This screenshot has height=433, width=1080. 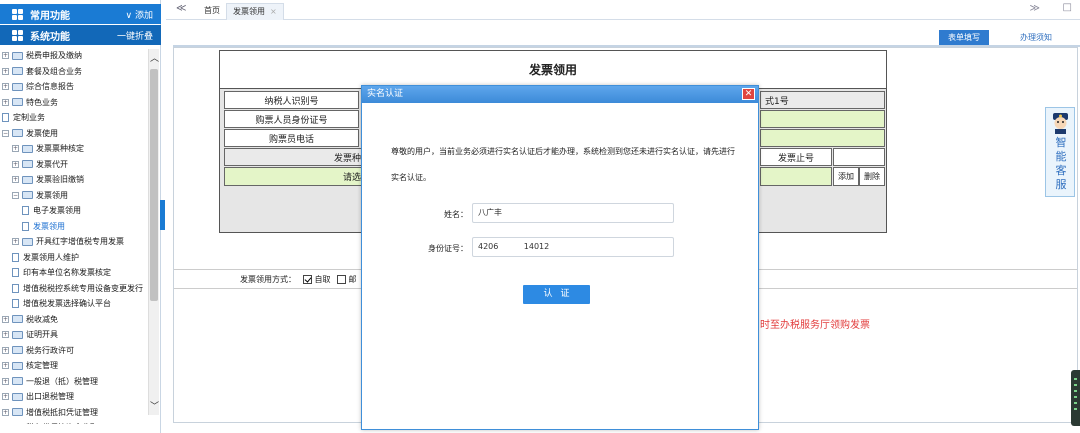 I want to click on mail-option: 邮, so click(x=347, y=279).